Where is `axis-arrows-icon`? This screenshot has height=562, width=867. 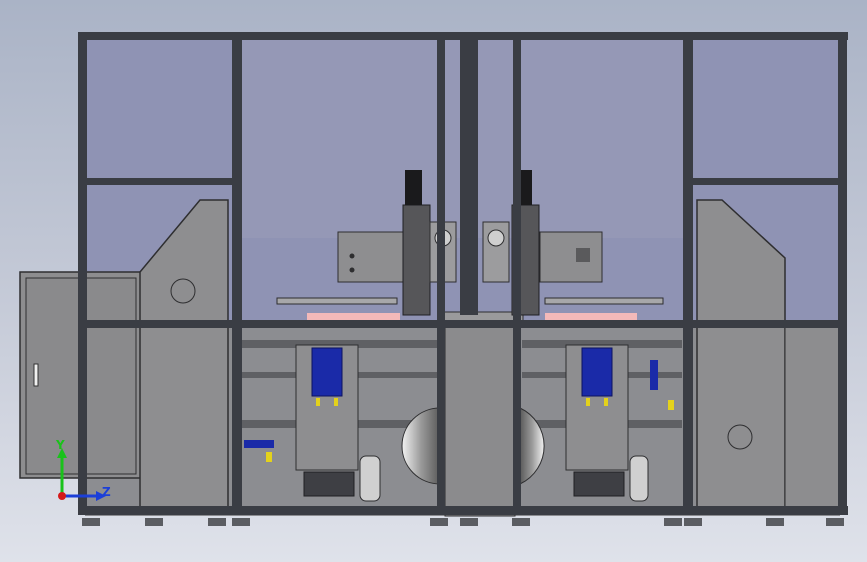 axis-arrows-icon is located at coordinates (81, 474).